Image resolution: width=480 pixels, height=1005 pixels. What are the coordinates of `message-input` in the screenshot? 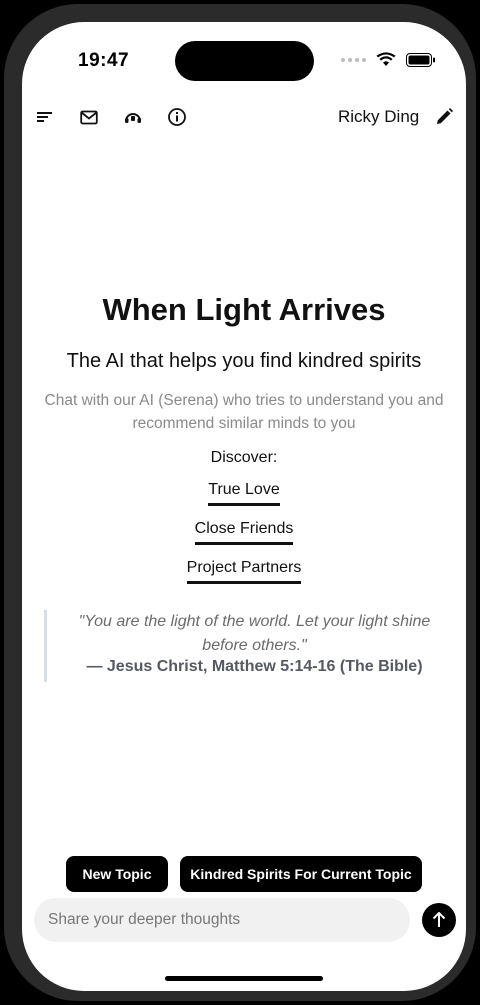 It's located at (222, 920).